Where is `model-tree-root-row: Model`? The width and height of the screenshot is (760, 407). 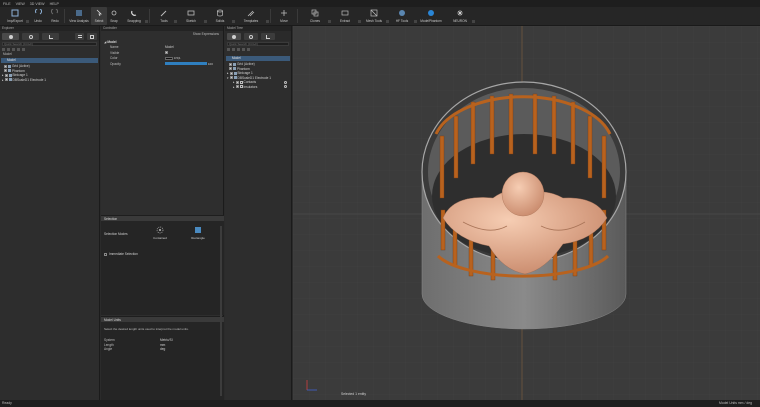
model-tree-root-row: Model is located at coordinates (258, 58).